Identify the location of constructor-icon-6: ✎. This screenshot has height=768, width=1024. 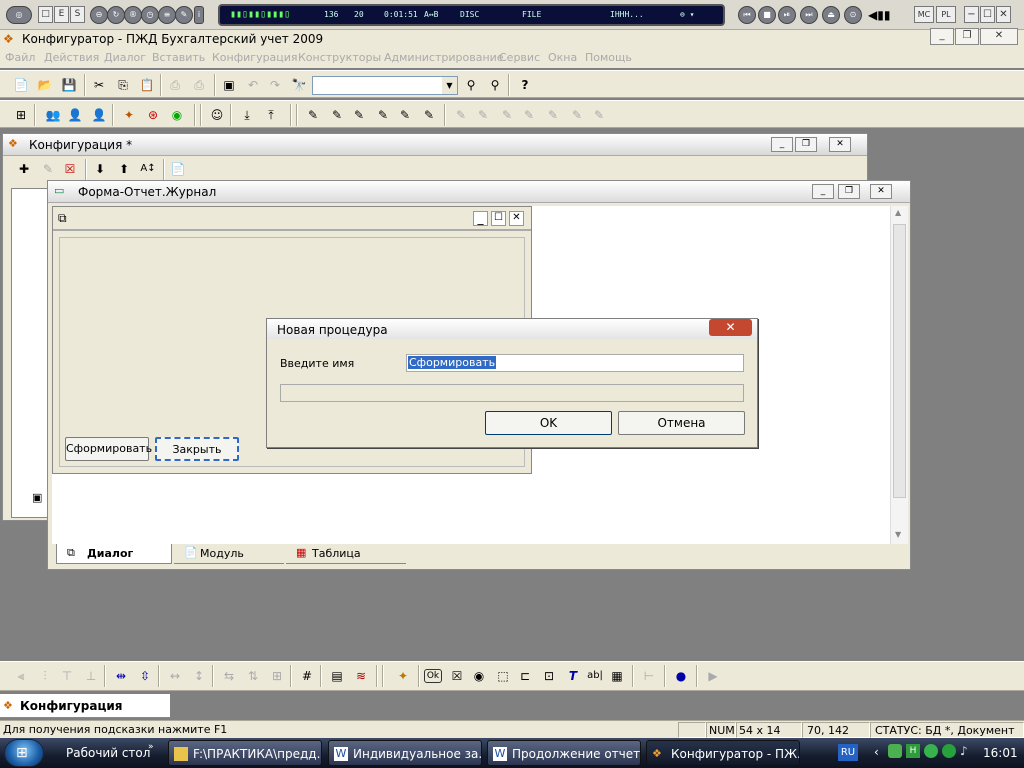
(429, 115).